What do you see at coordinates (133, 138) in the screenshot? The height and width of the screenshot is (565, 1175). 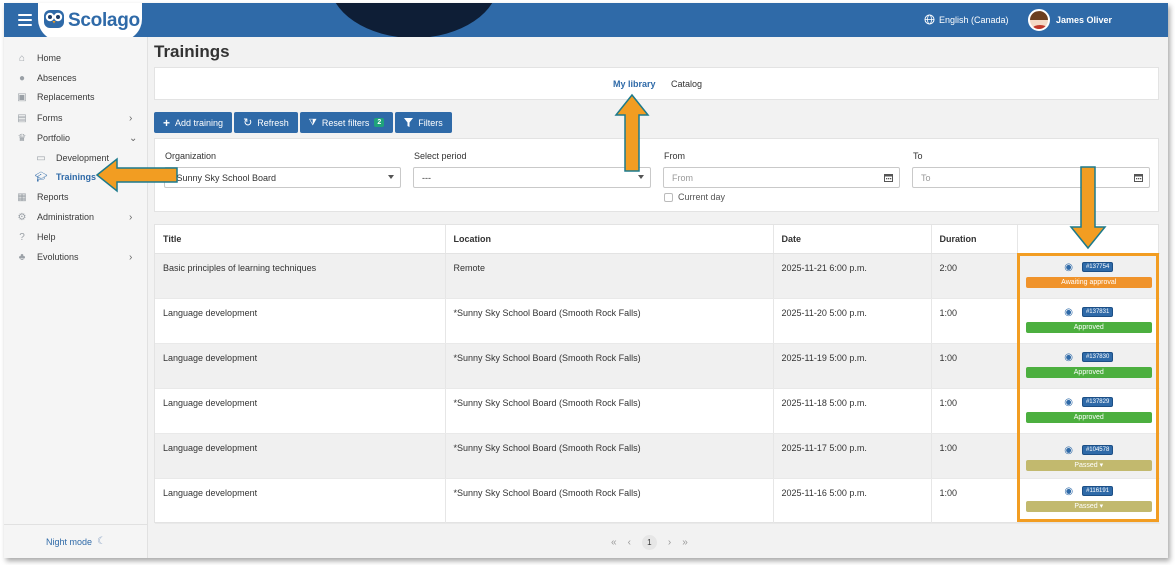 I see `chevron-down-icon: ⌄` at bounding box center [133, 138].